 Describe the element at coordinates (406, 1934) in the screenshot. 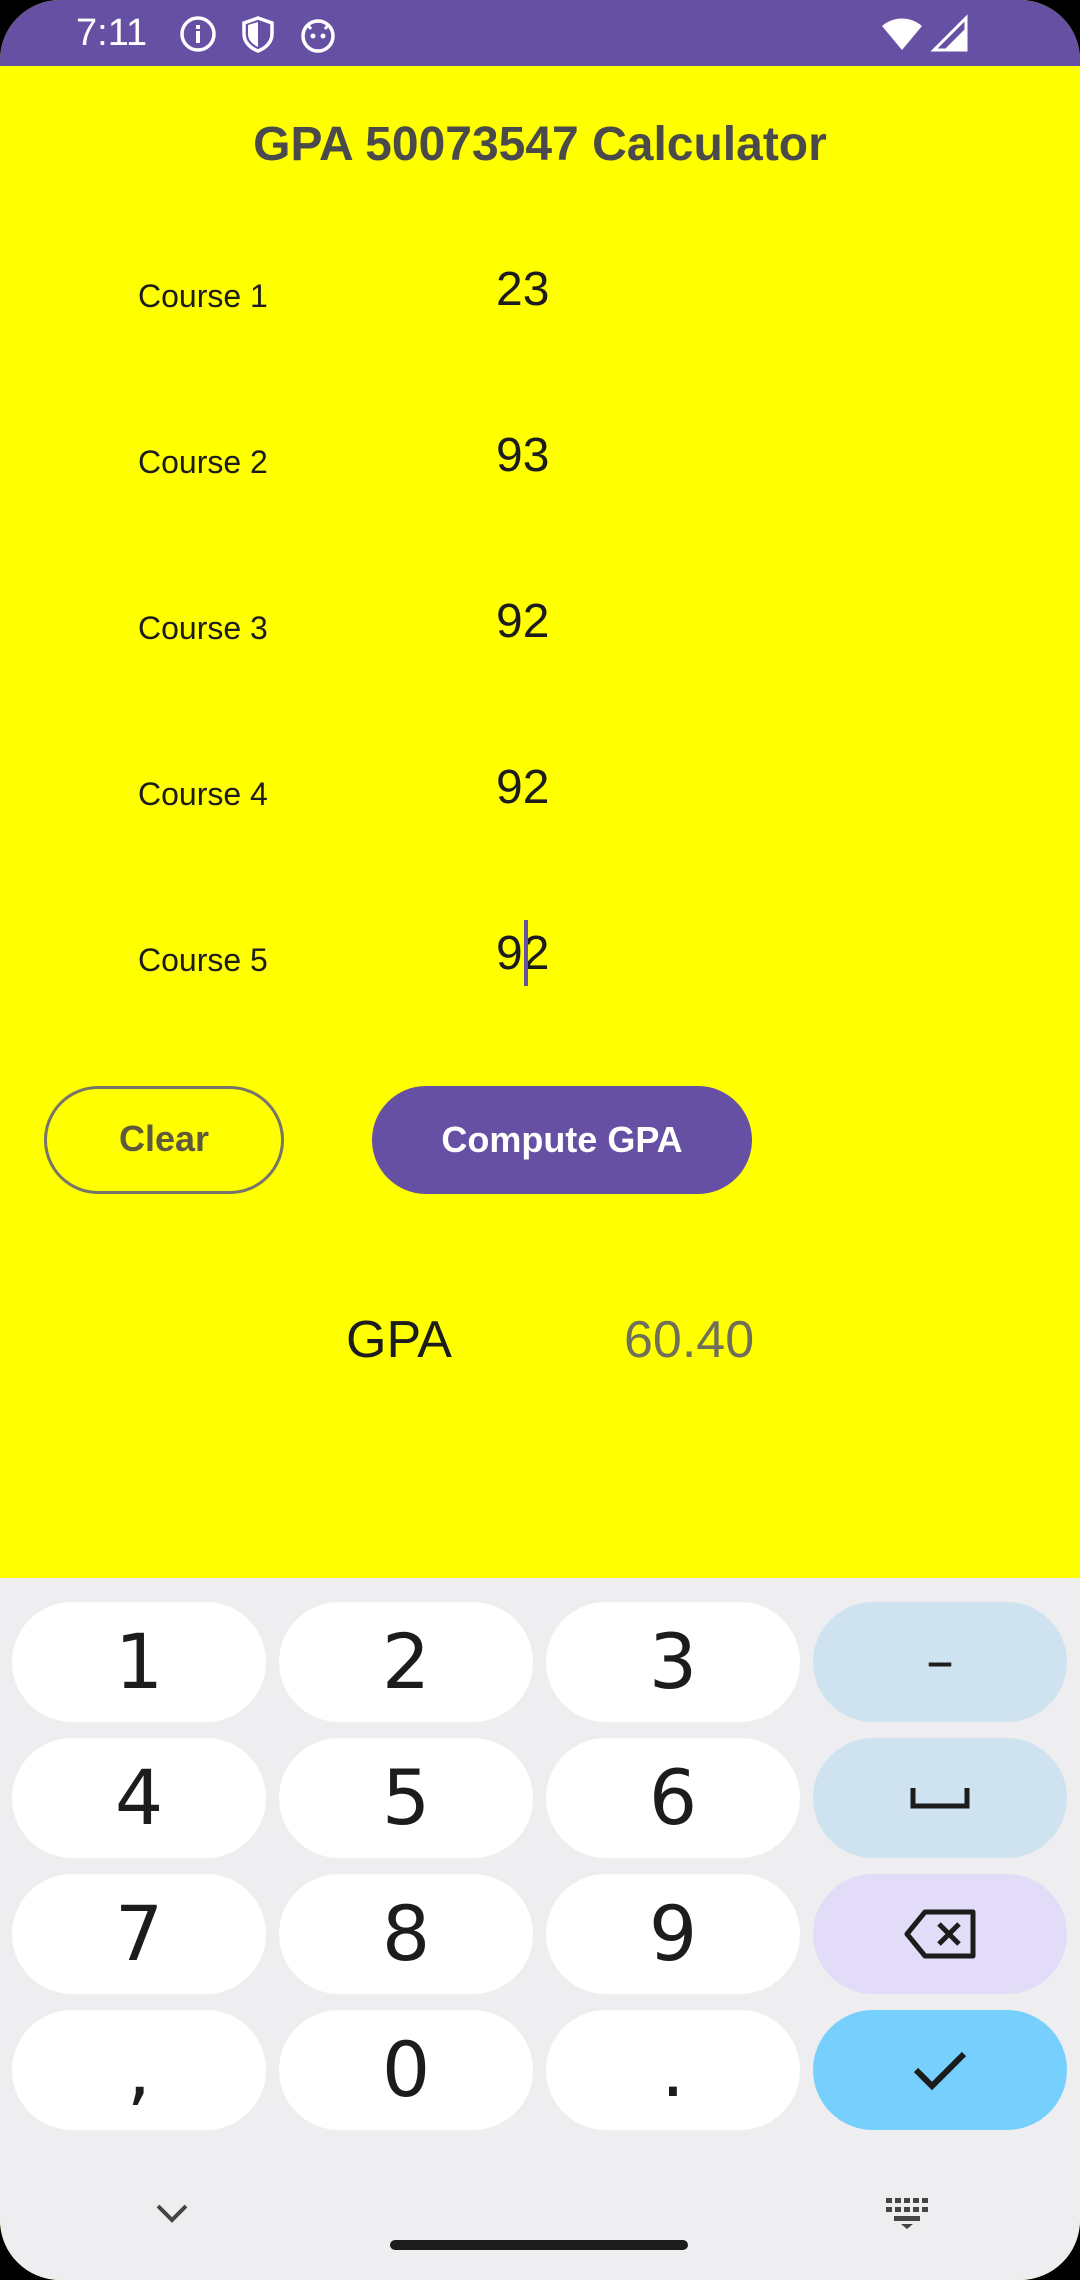

I see `key-8: 8` at that location.